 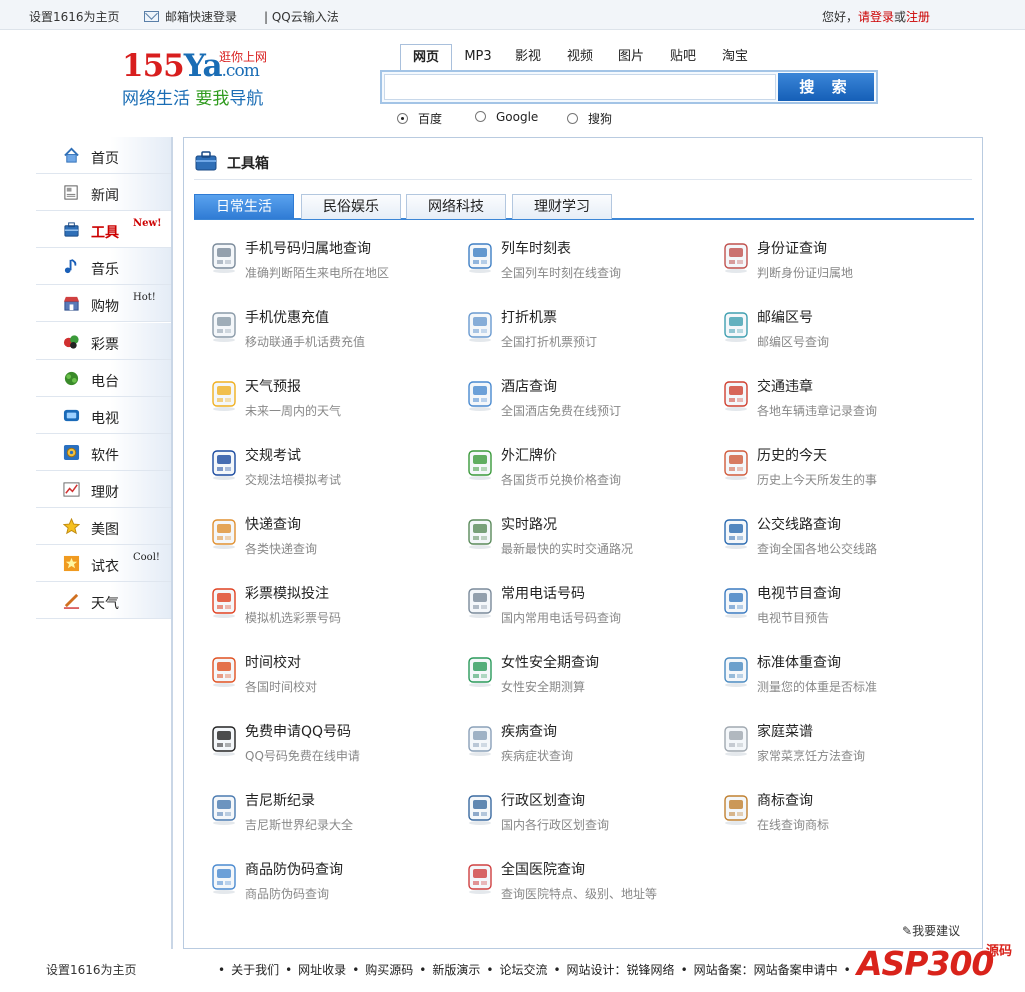 I want to click on footer-set-home-link: 设置1616为主页, so click(x=91, y=969).